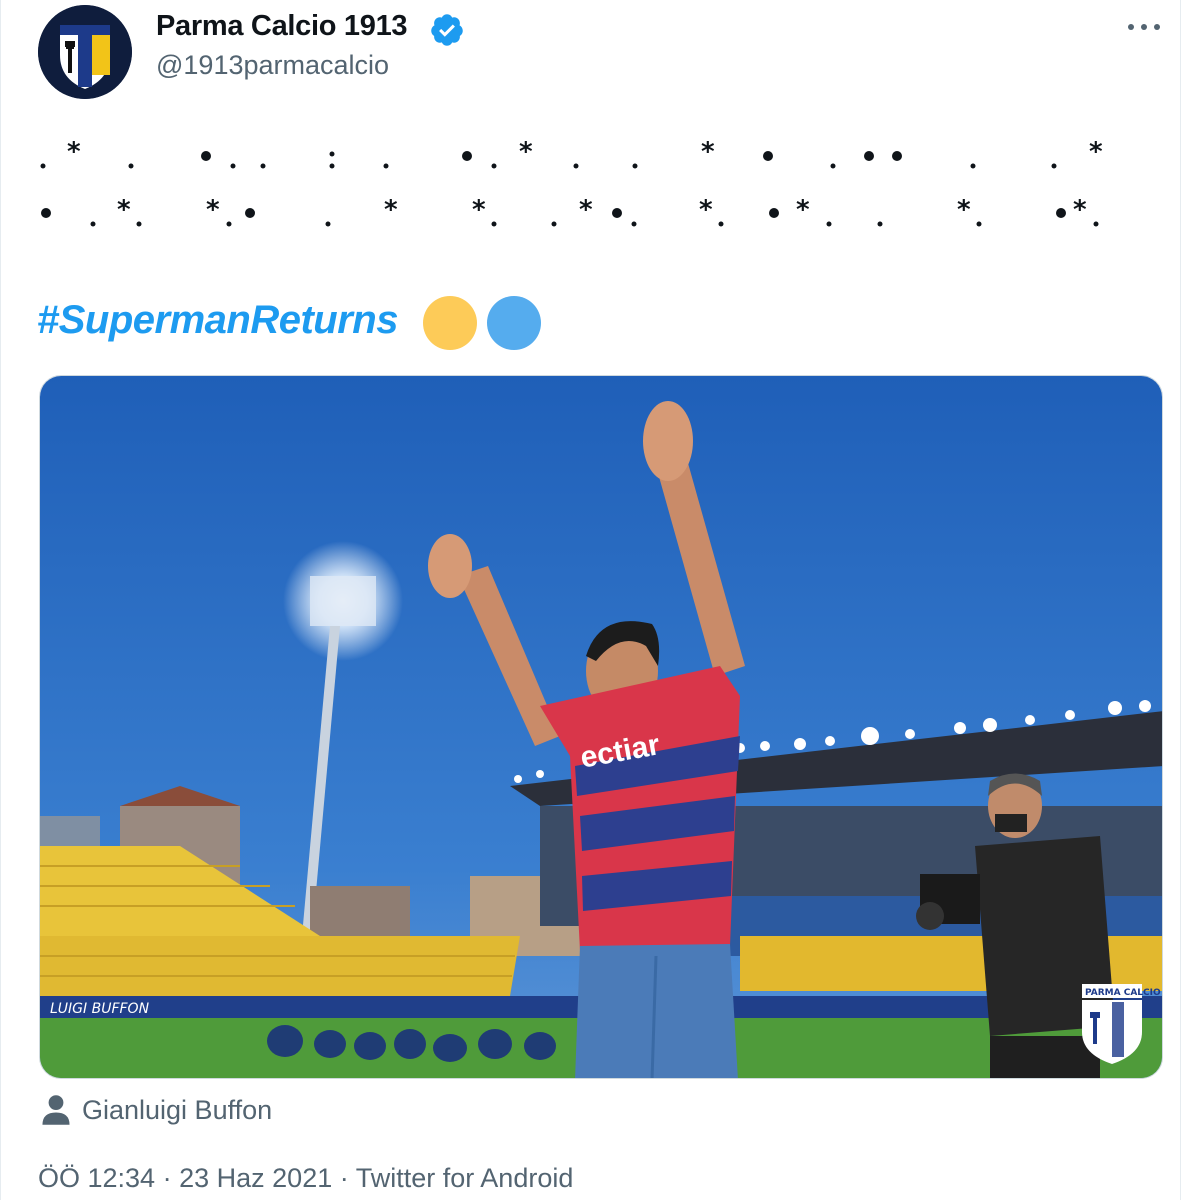  I want to click on hashtag-link: #SupermanReturns, so click(217, 320).